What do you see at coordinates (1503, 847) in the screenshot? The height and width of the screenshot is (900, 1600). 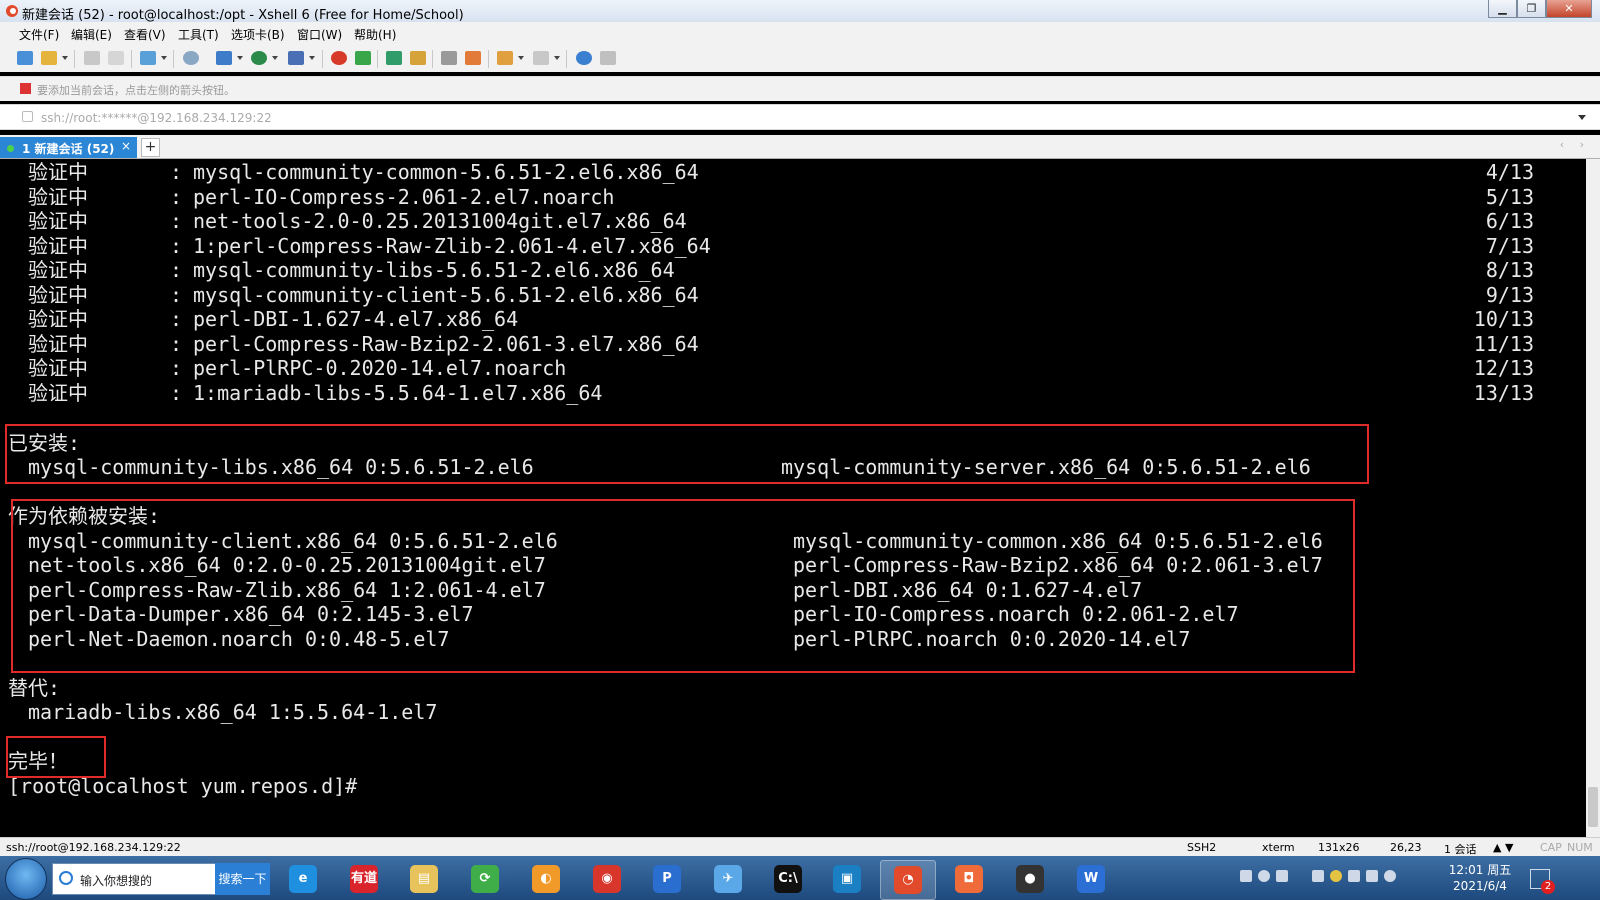 I see `status-nav-arrows: ▲ ▼` at bounding box center [1503, 847].